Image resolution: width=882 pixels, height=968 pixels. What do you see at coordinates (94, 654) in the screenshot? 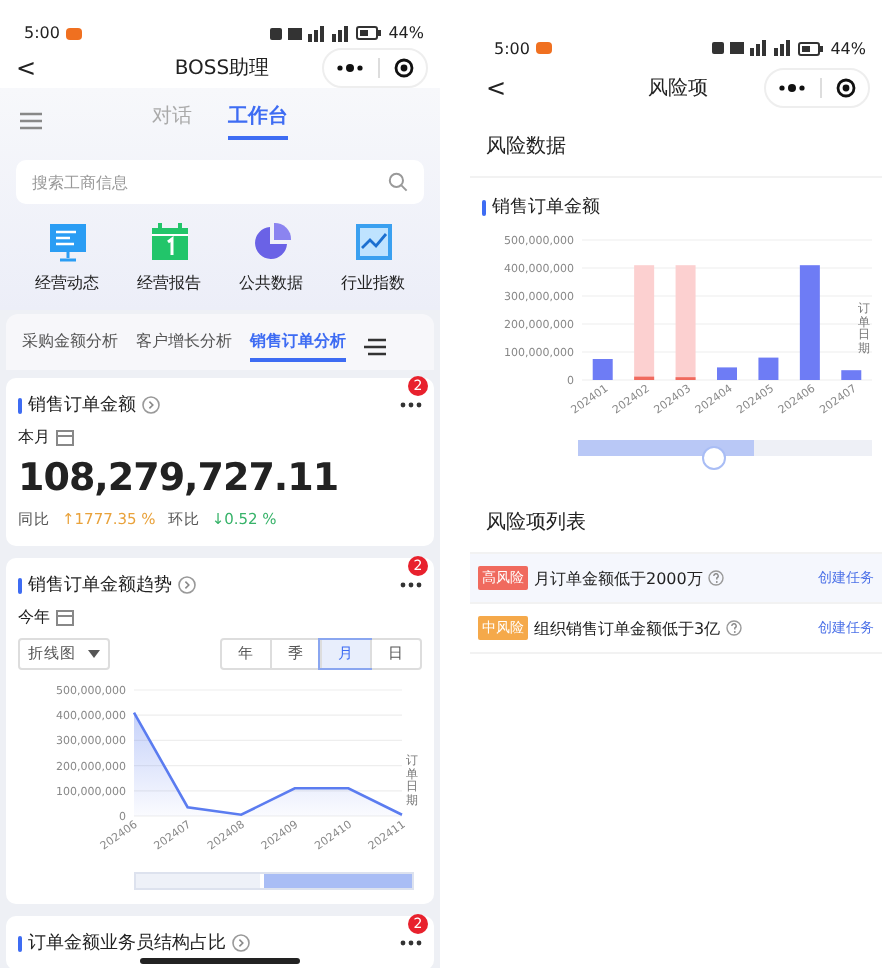
I see `caret-icon` at bounding box center [94, 654].